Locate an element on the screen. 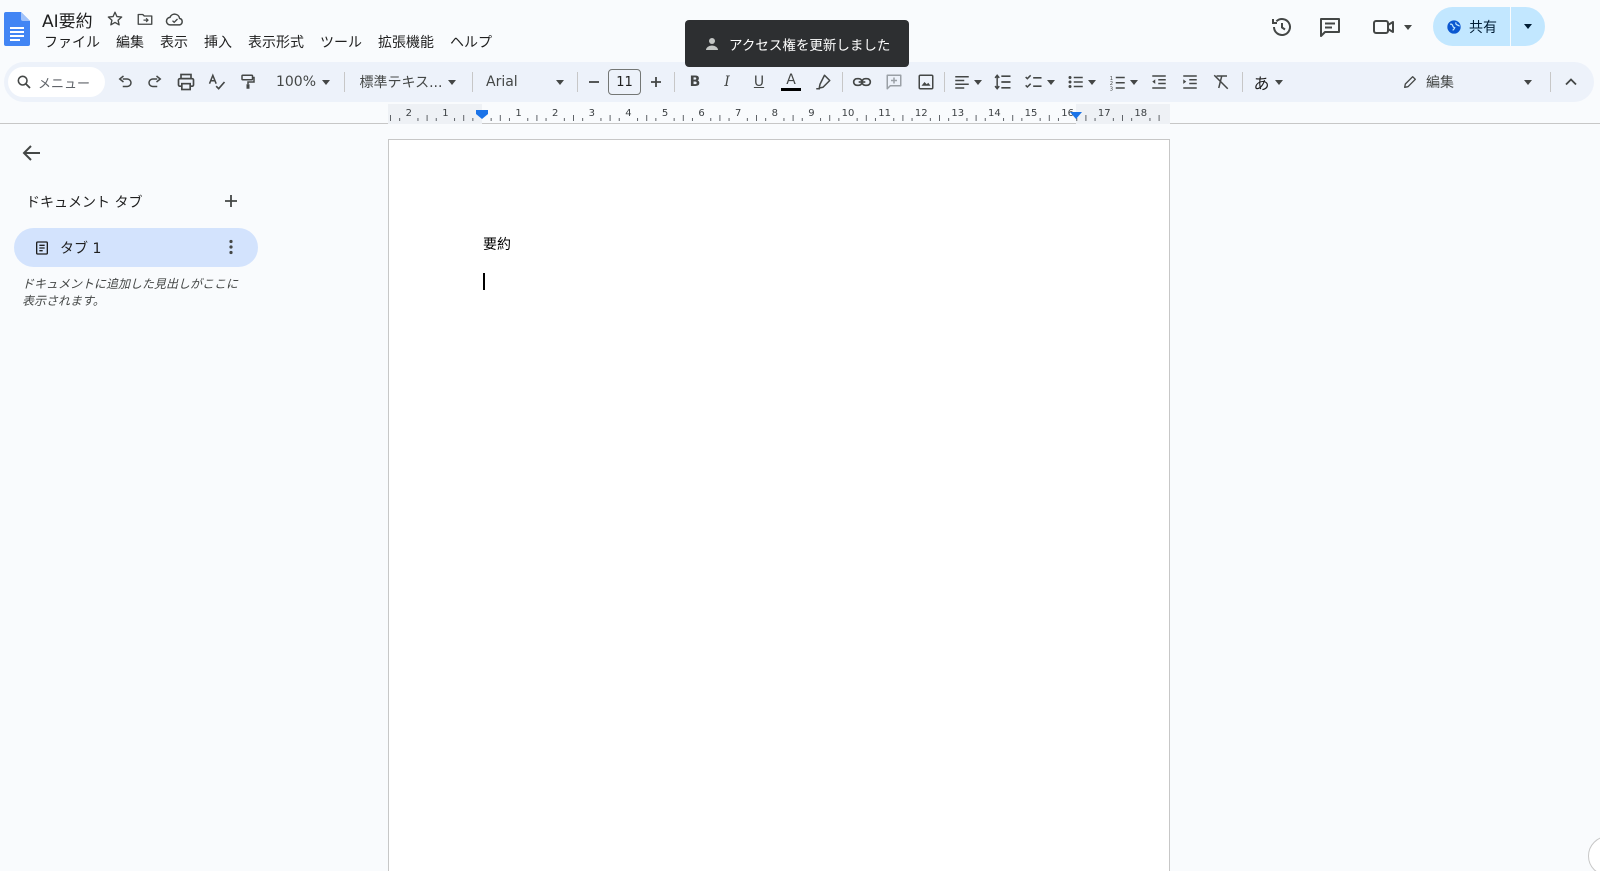 This screenshot has width=1600, height=871. meet-button is located at coordinates (1392, 27).